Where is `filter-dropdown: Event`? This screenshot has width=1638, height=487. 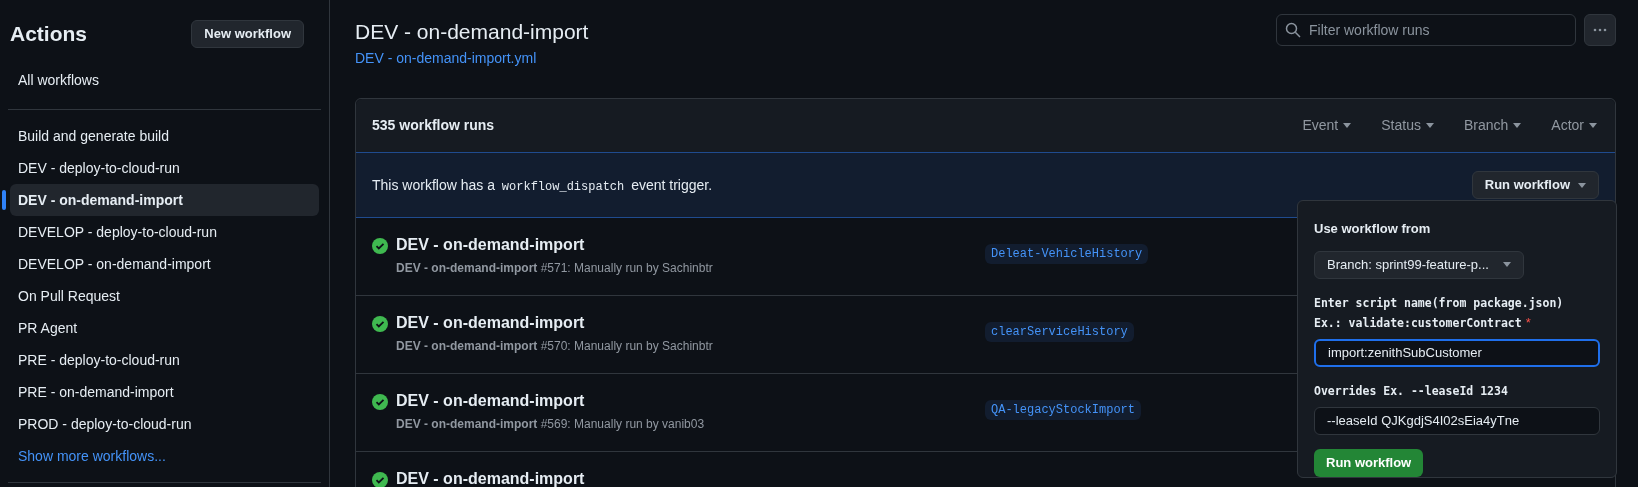
filter-dropdown: Event is located at coordinates (1327, 125).